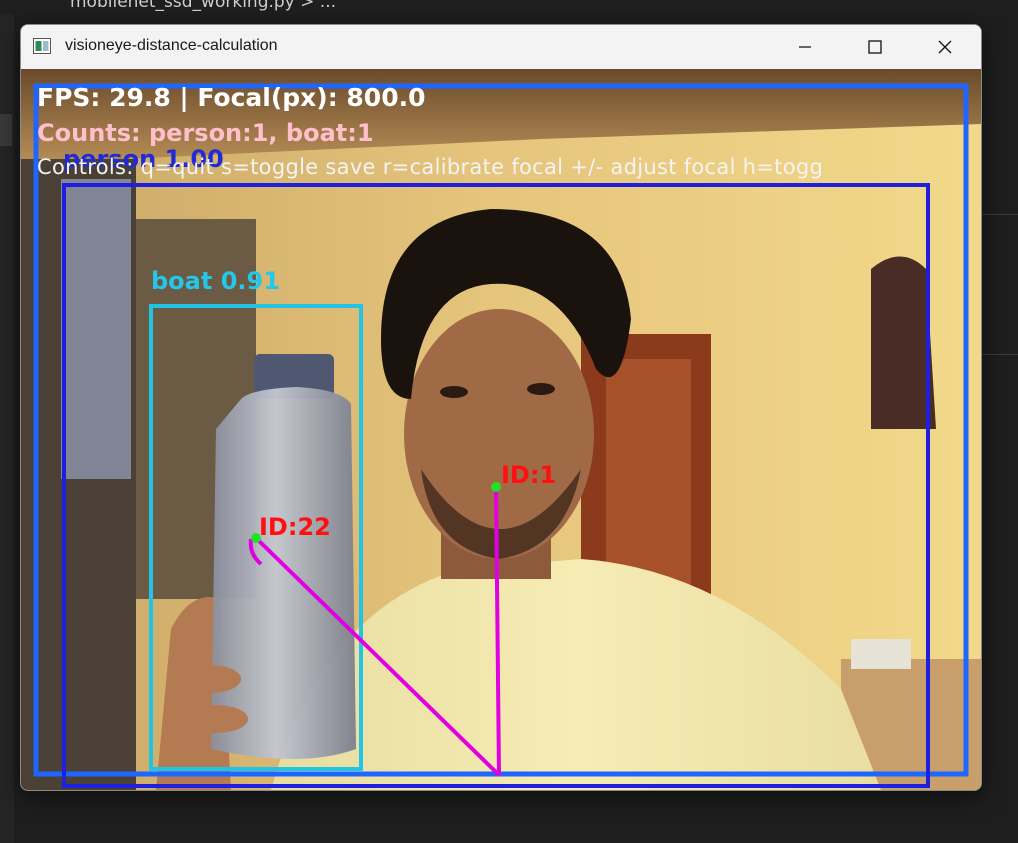  I want to click on close-icon, so click(945, 47).